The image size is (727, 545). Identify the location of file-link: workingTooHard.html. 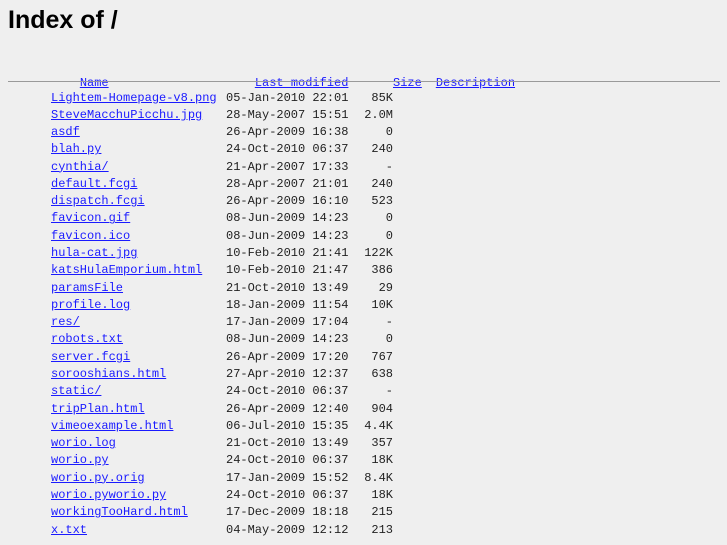
(119, 512).